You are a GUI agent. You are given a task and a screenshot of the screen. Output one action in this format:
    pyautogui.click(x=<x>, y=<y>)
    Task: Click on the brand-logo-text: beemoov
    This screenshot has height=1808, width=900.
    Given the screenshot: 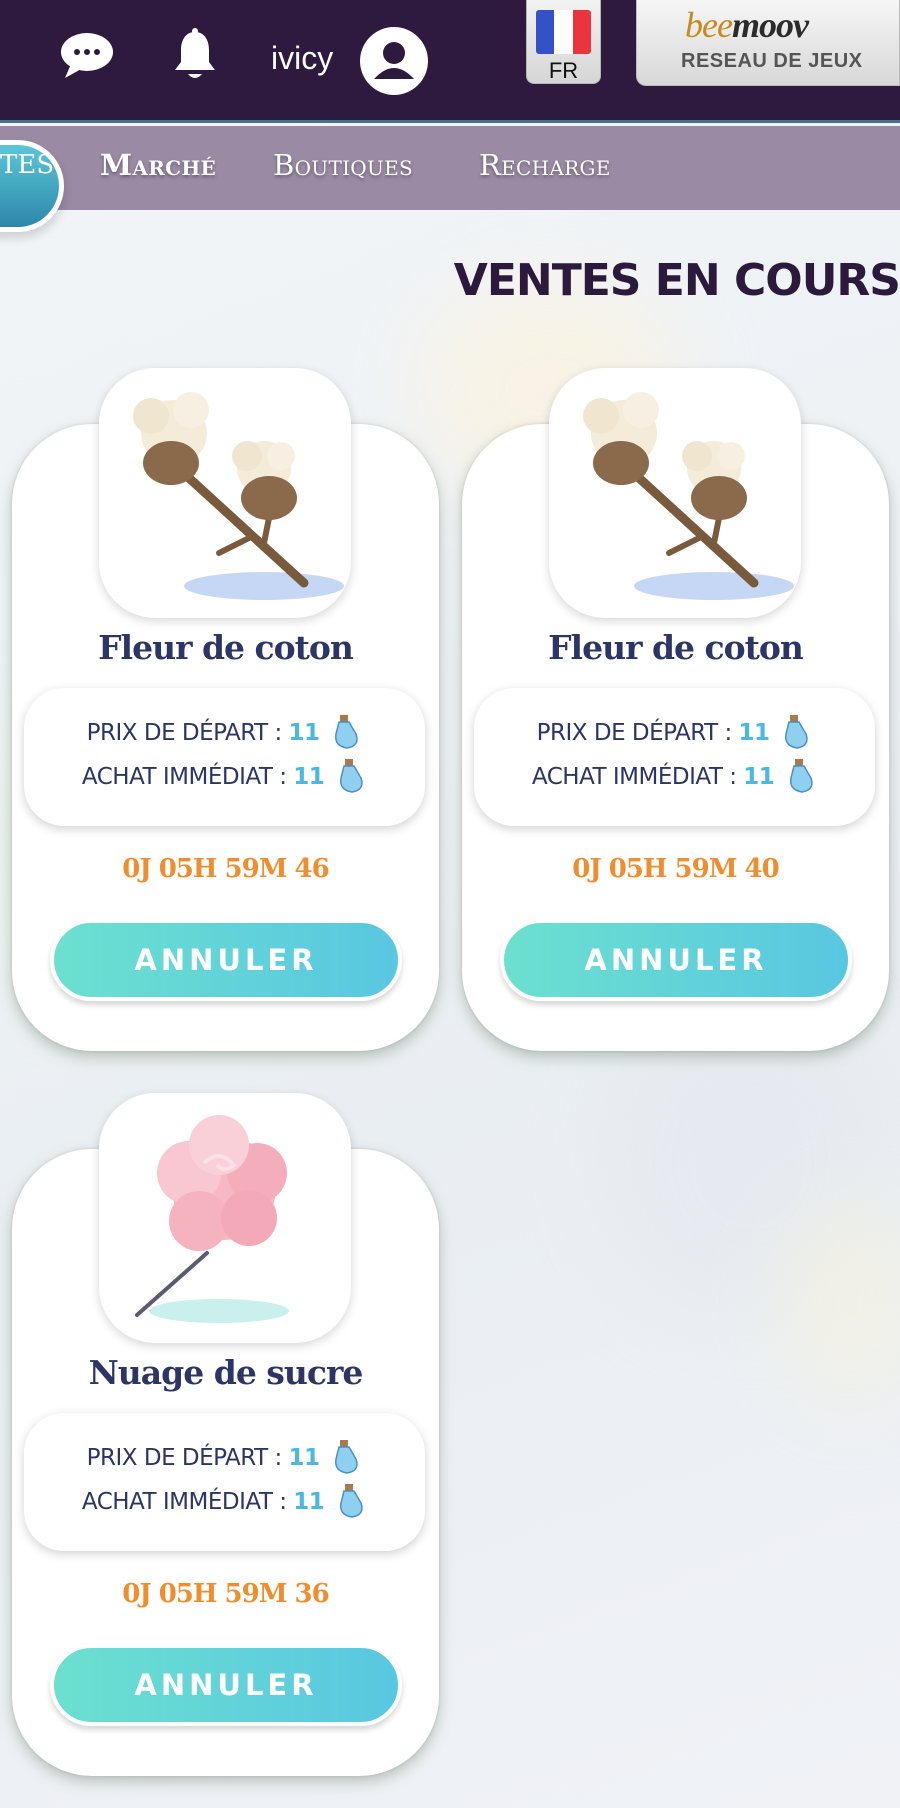 What is the action you would take?
    pyautogui.click(x=747, y=25)
    